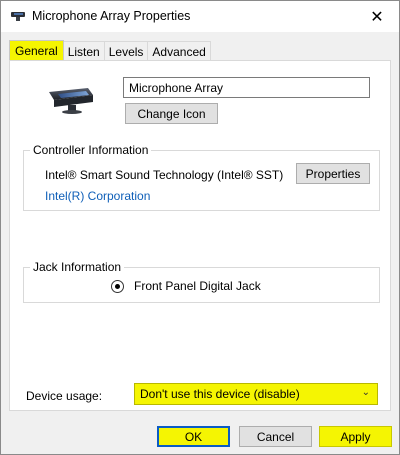 Image resolution: width=400 pixels, height=455 pixels. I want to click on manufacturer-link: Intel(R) Corporation, so click(97, 196).